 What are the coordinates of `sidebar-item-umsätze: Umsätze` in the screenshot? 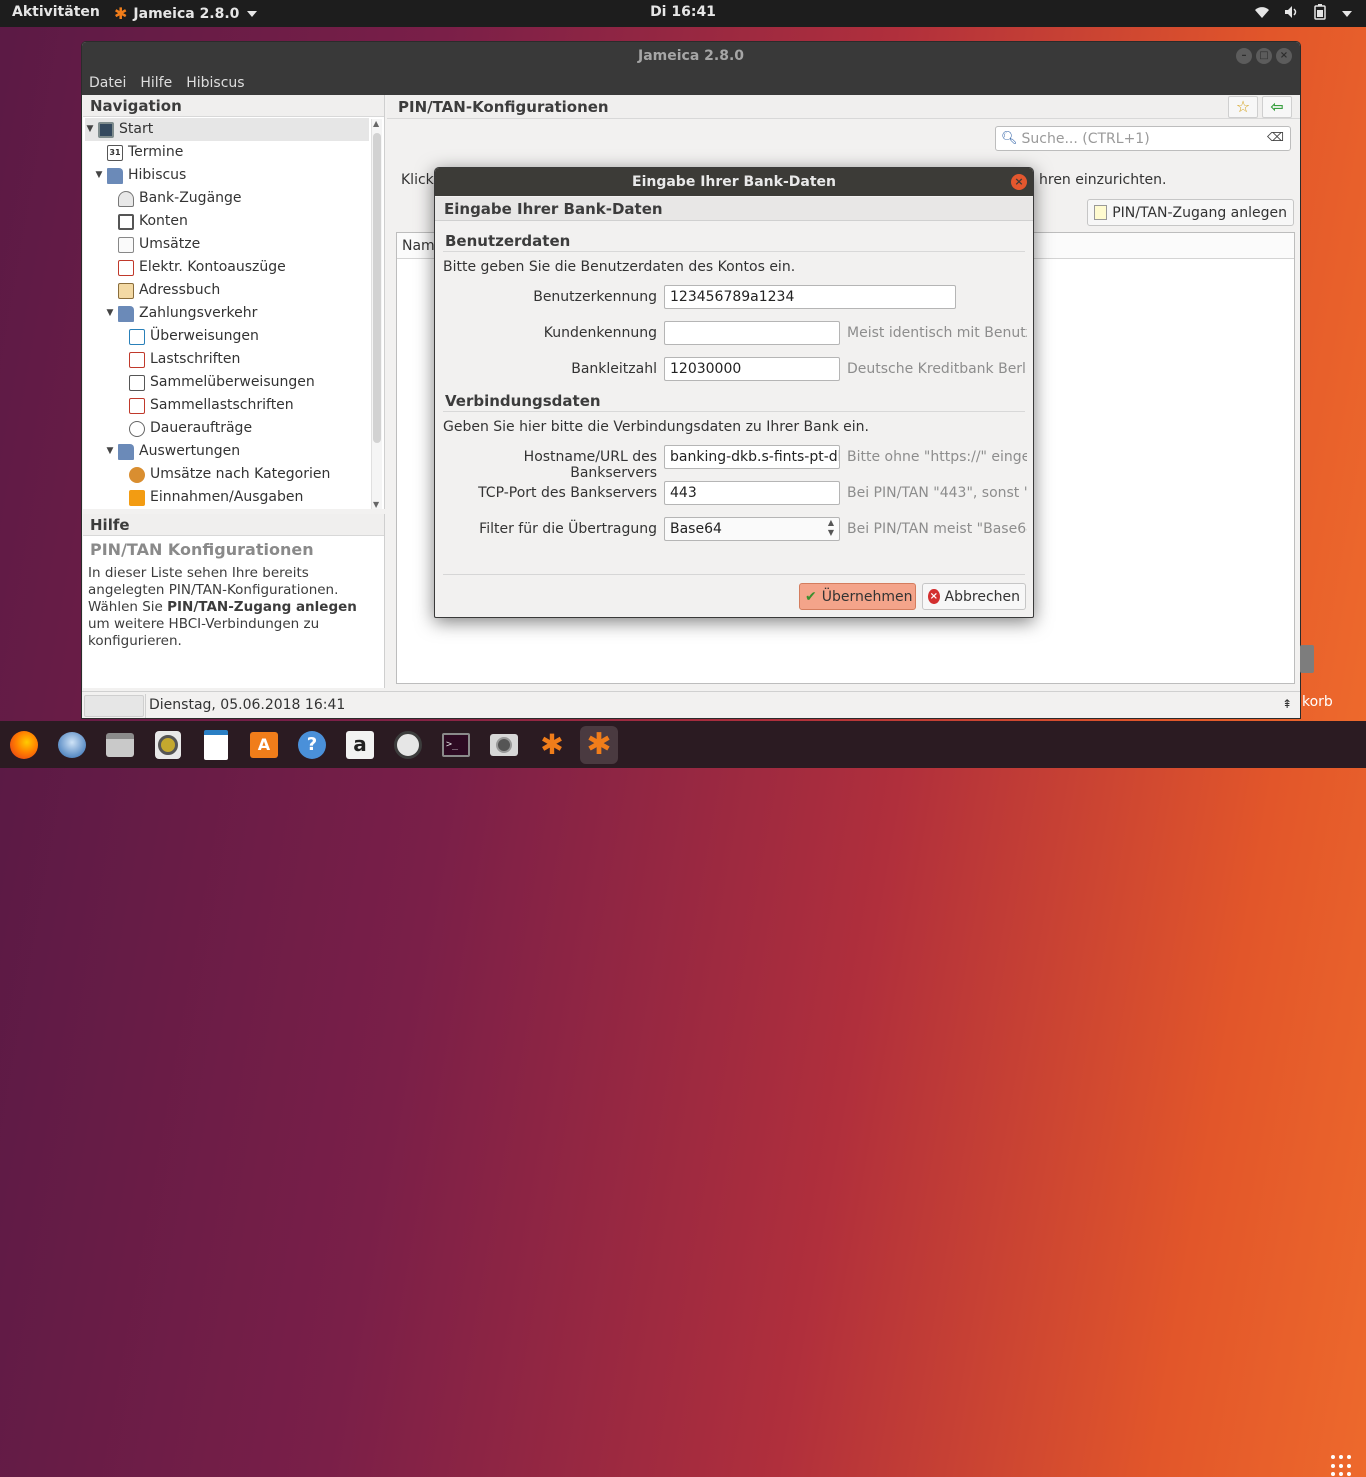 It's located at (243, 244).